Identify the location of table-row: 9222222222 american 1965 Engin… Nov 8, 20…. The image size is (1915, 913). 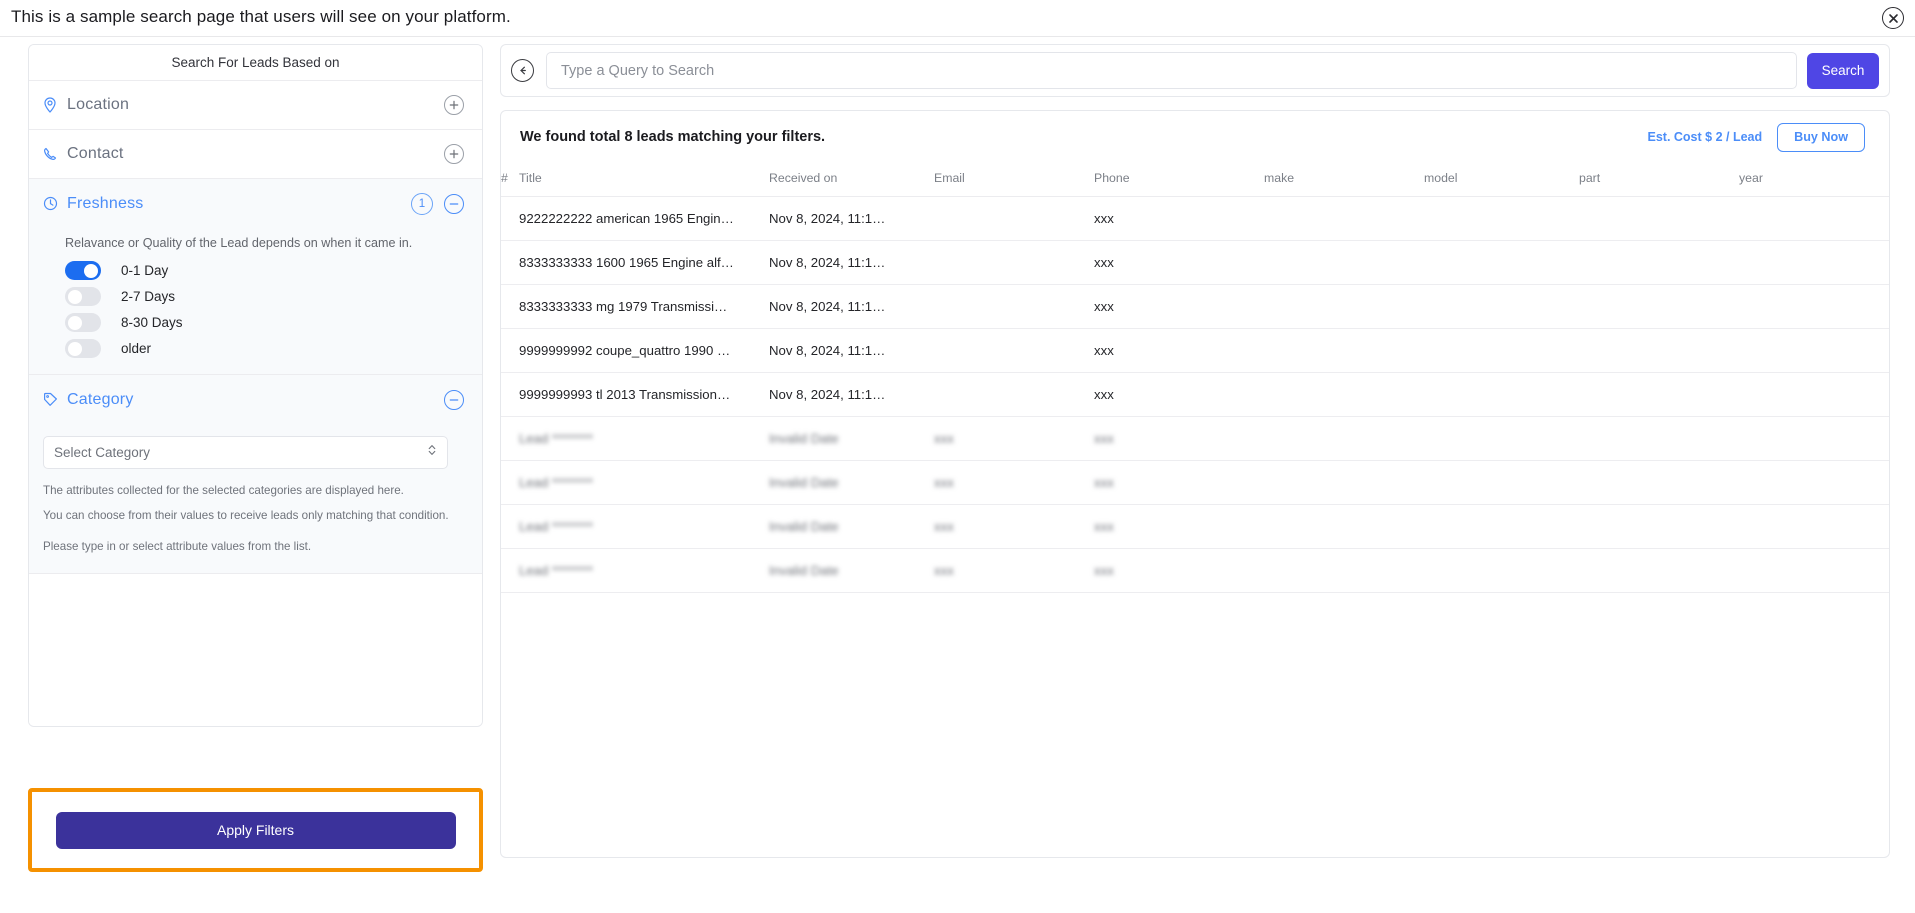
(1195, 218).